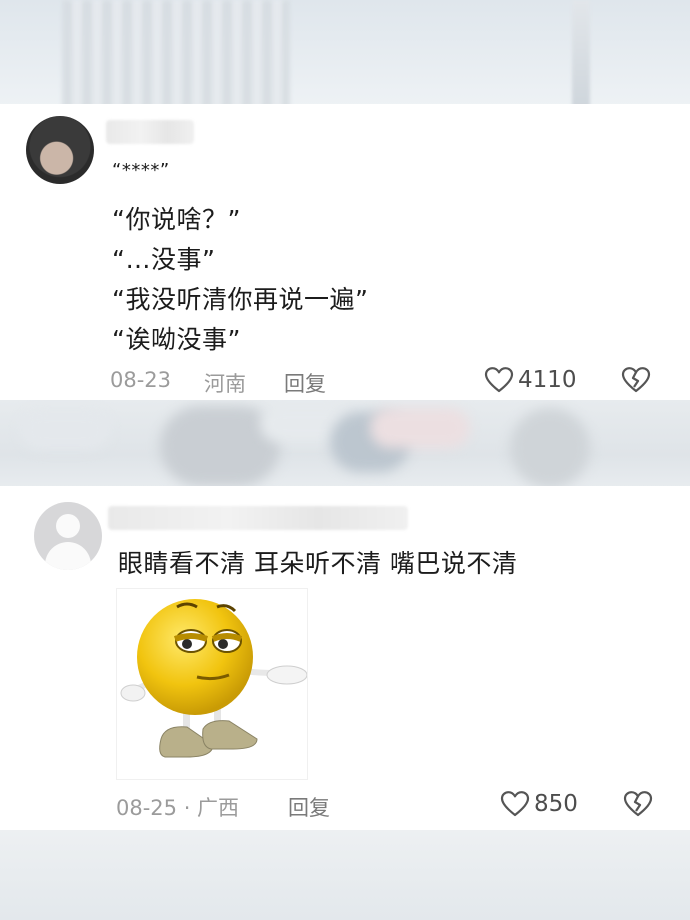 Image resolution: width=690 pixels, height=920 pixels. Describe the element at coordinates (164, 259) in the screenshot. I see `comment-line: “…没事”` at that location.